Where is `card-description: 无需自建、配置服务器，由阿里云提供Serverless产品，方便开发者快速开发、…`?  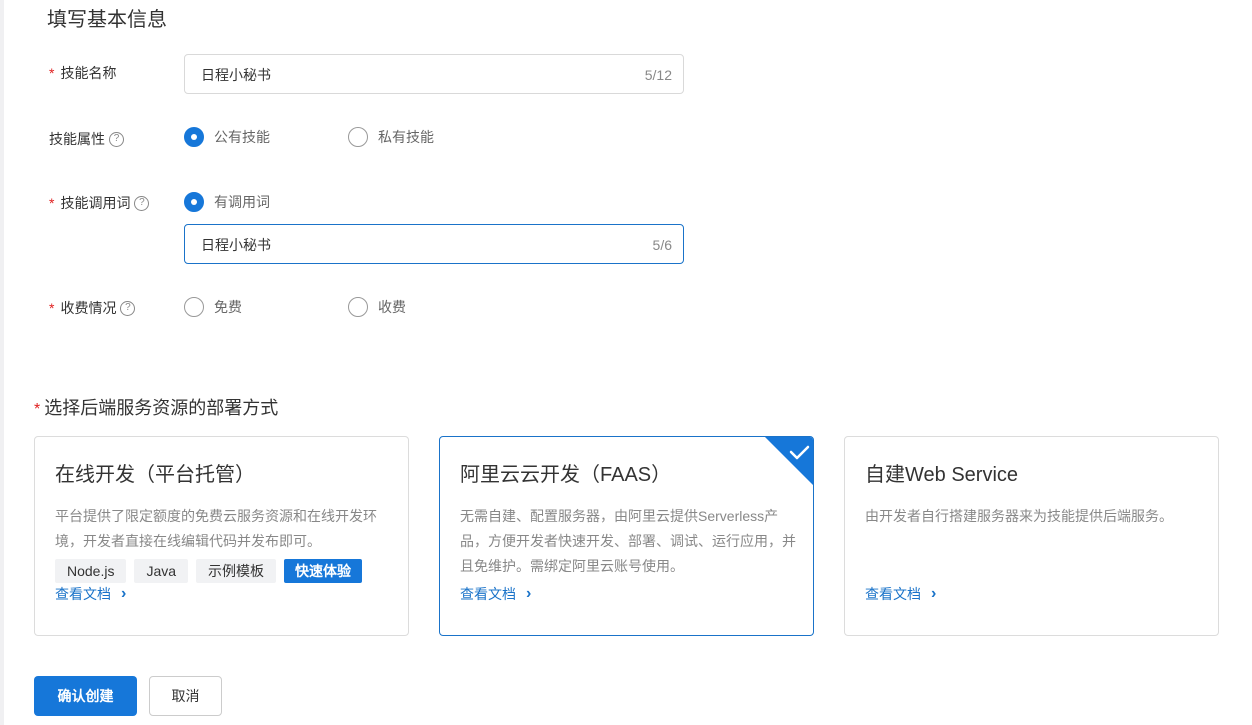
card-description: 无需自建、配置服务器，由阿里云提供Serverless产品，方便开发者快速开发、… is located at coordinates (628, 541).